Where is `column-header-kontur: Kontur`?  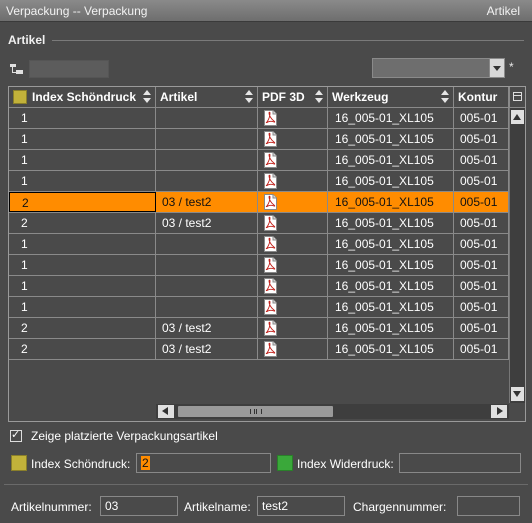 column-header-kontur: Kontur is located at coordinates (481, 97).